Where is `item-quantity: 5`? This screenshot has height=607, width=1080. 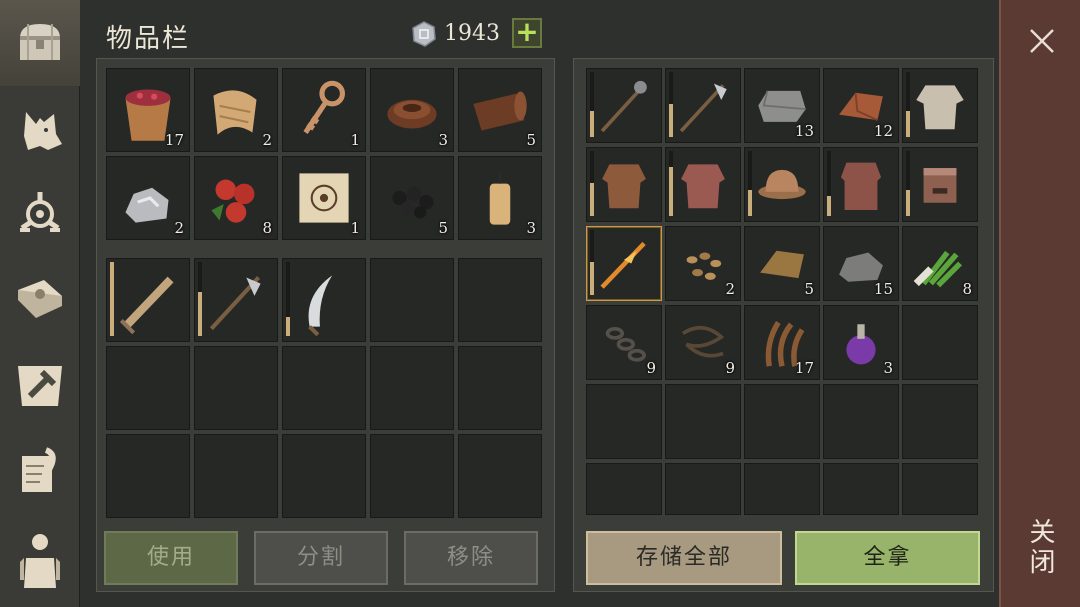
item-quantity: 5 is located at coordinates (531, 140).